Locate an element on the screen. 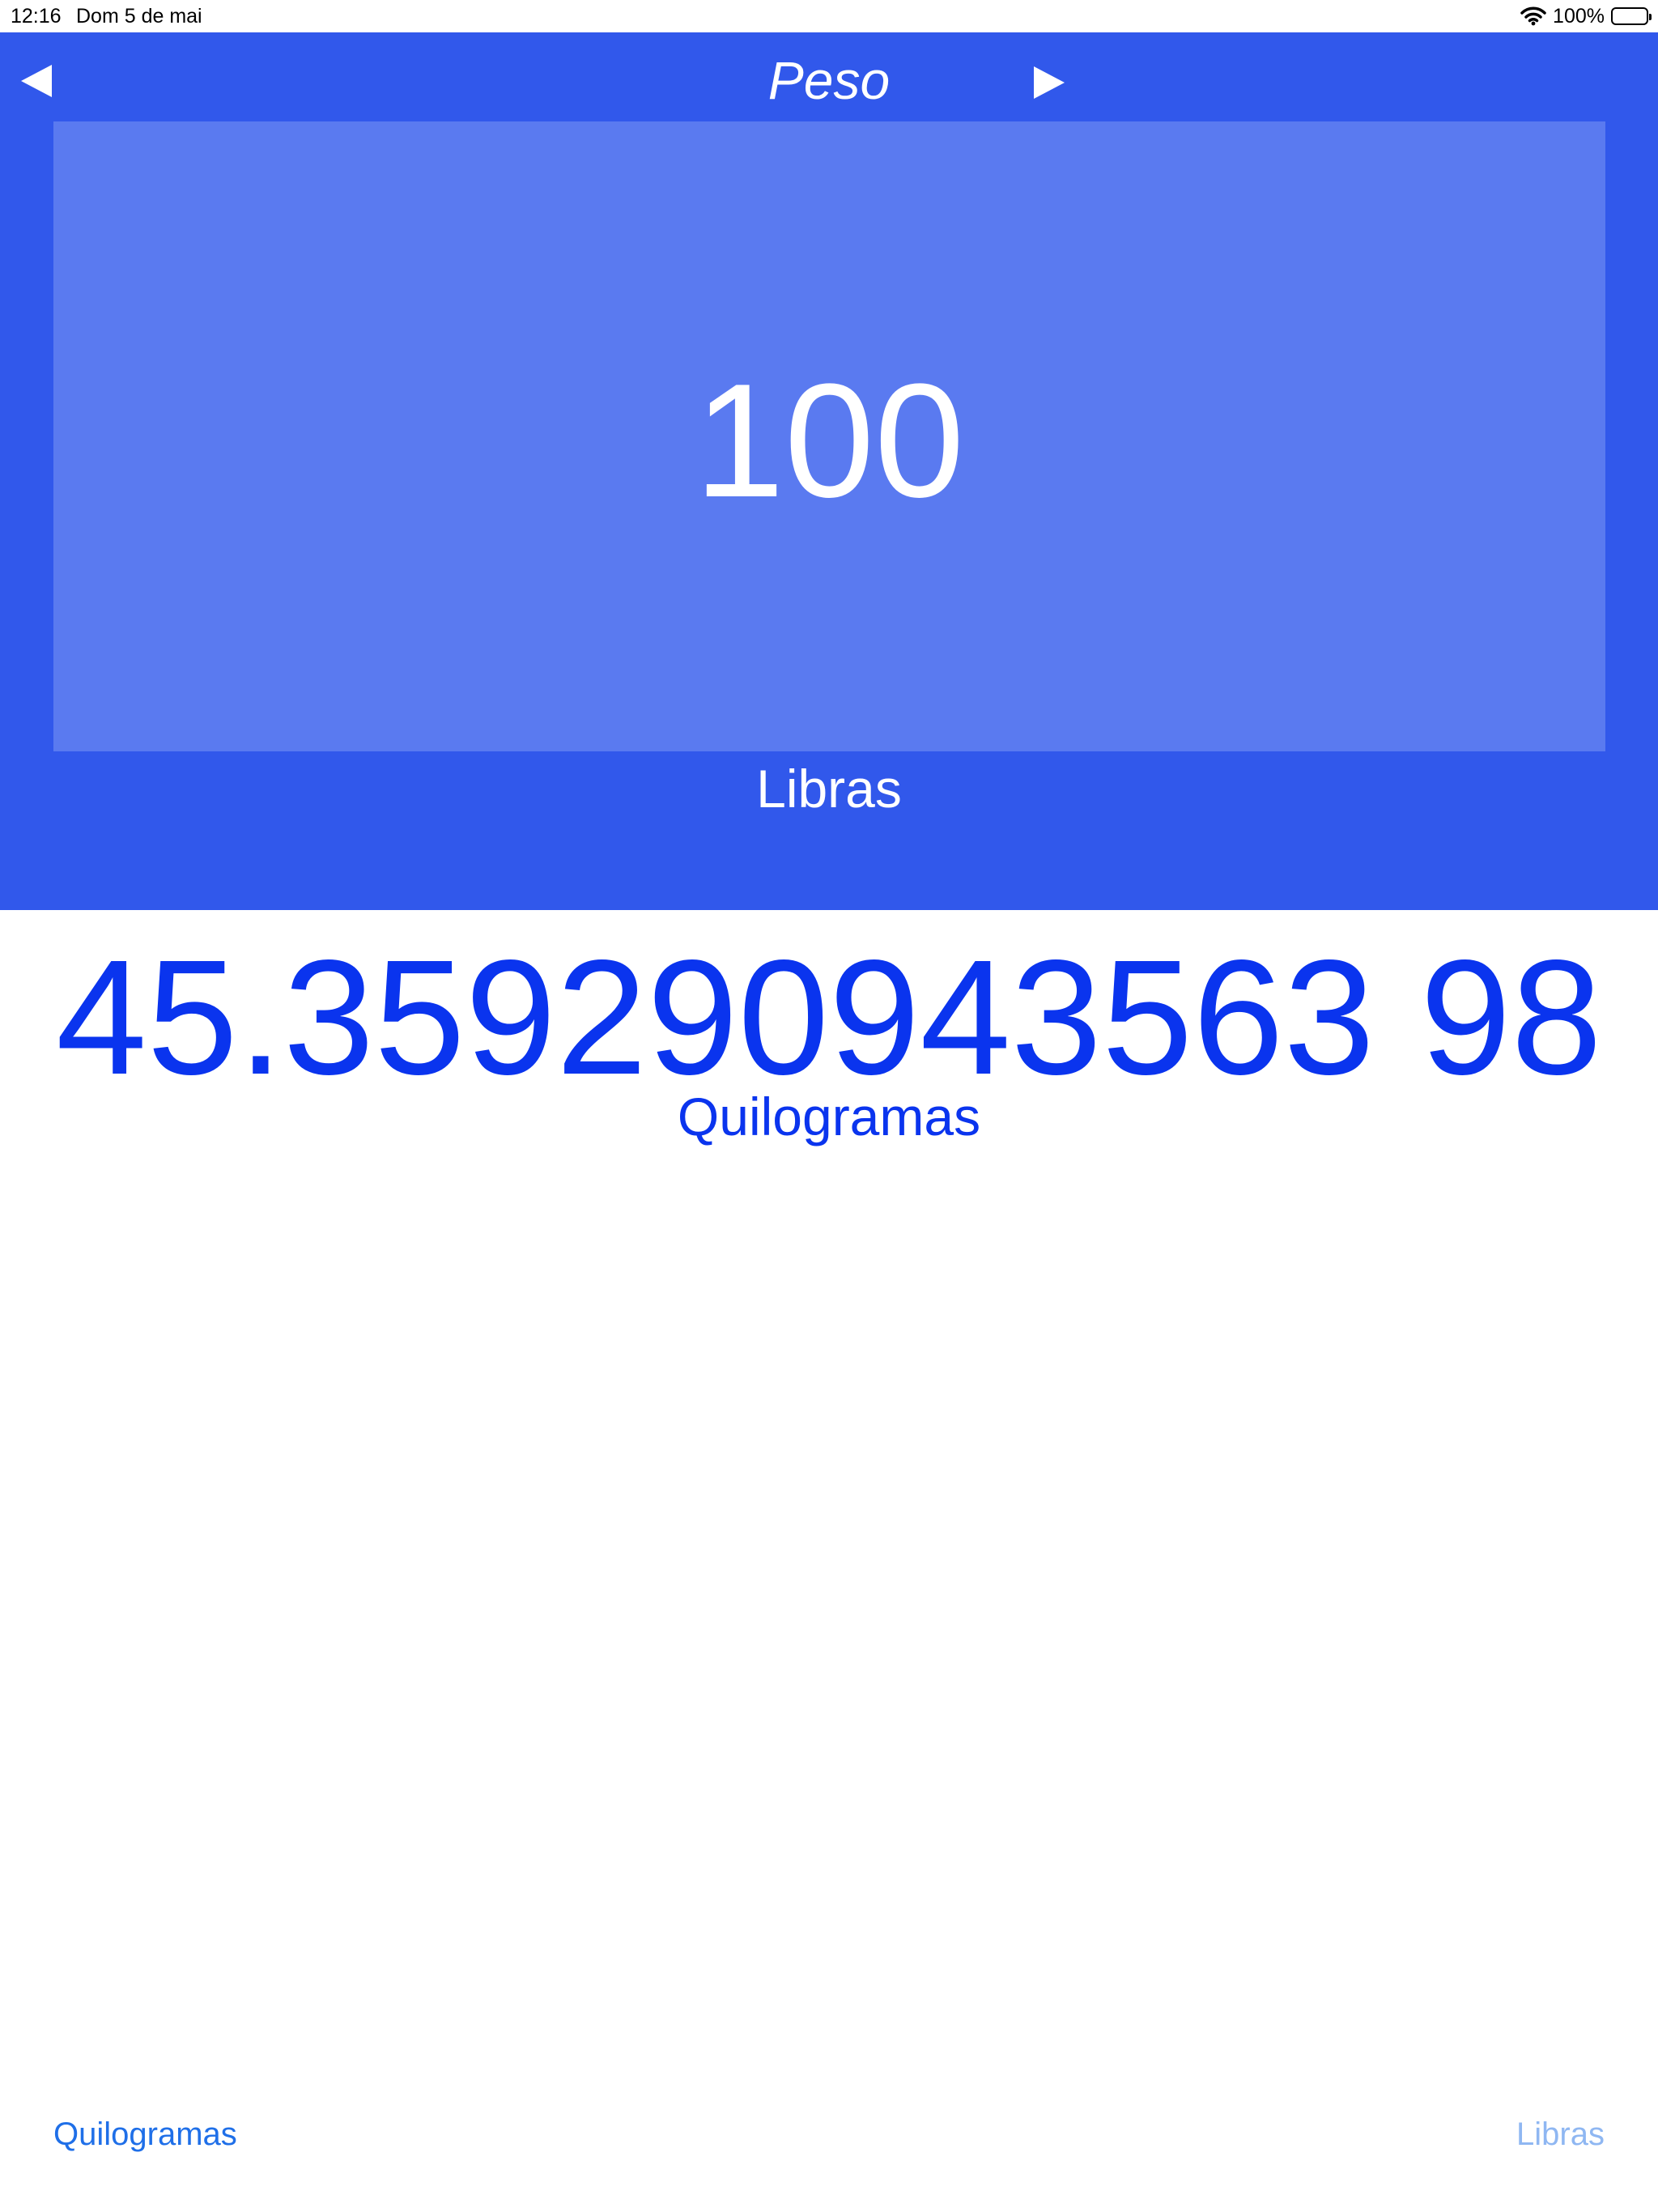 The height and width of the screenshot is (2212, 1658). status-time: 12:16 is located at coordinates (36, 16).